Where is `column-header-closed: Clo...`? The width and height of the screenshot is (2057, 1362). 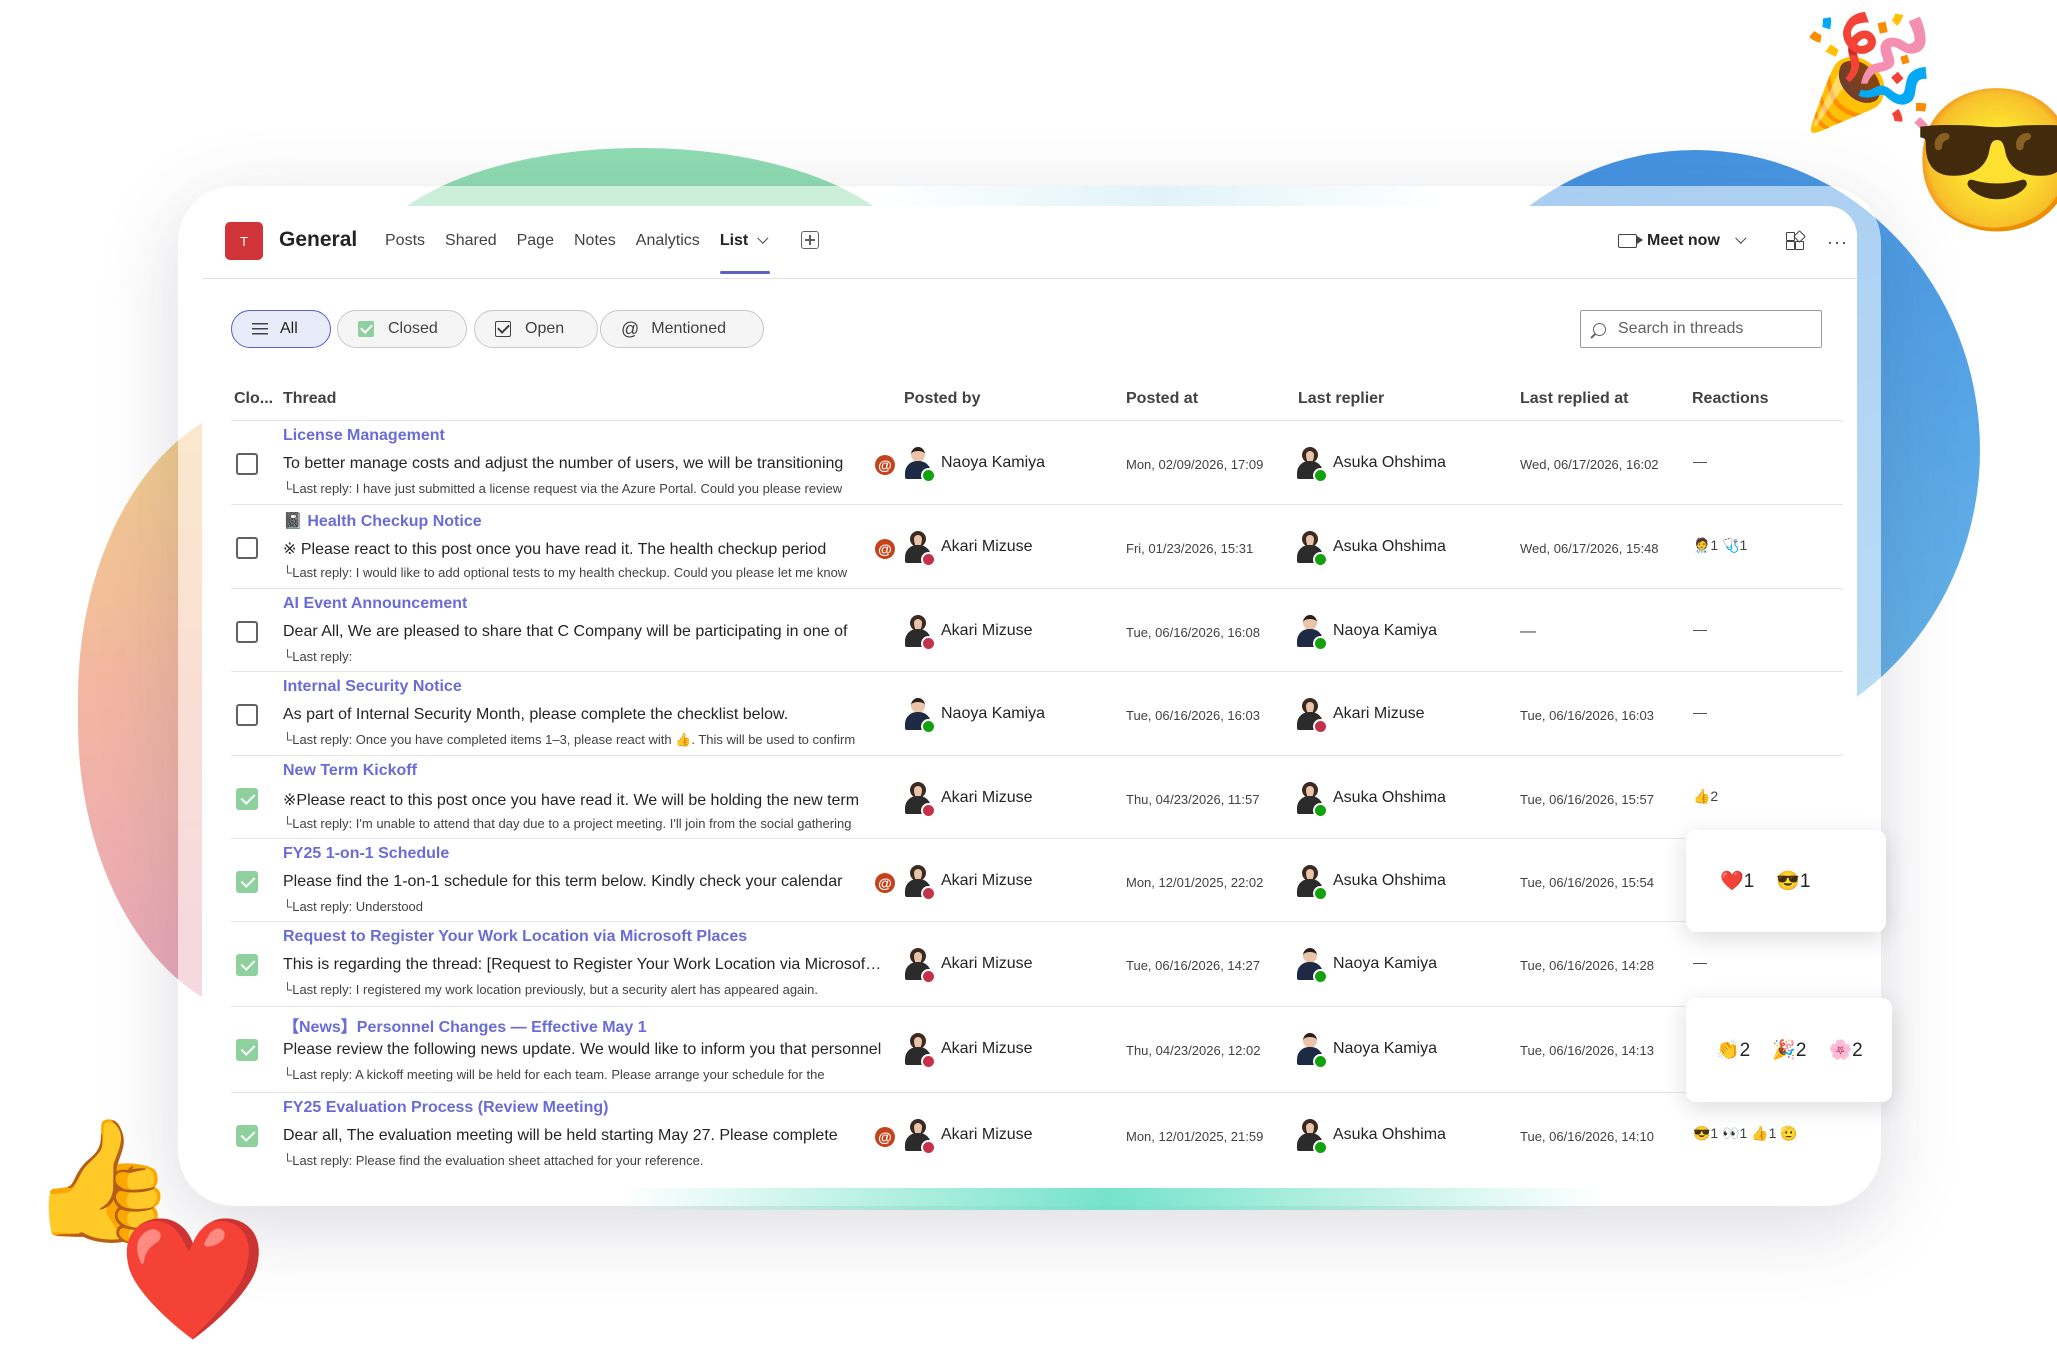 column-header-closed: Clo... is located at coordinates (253, 399).